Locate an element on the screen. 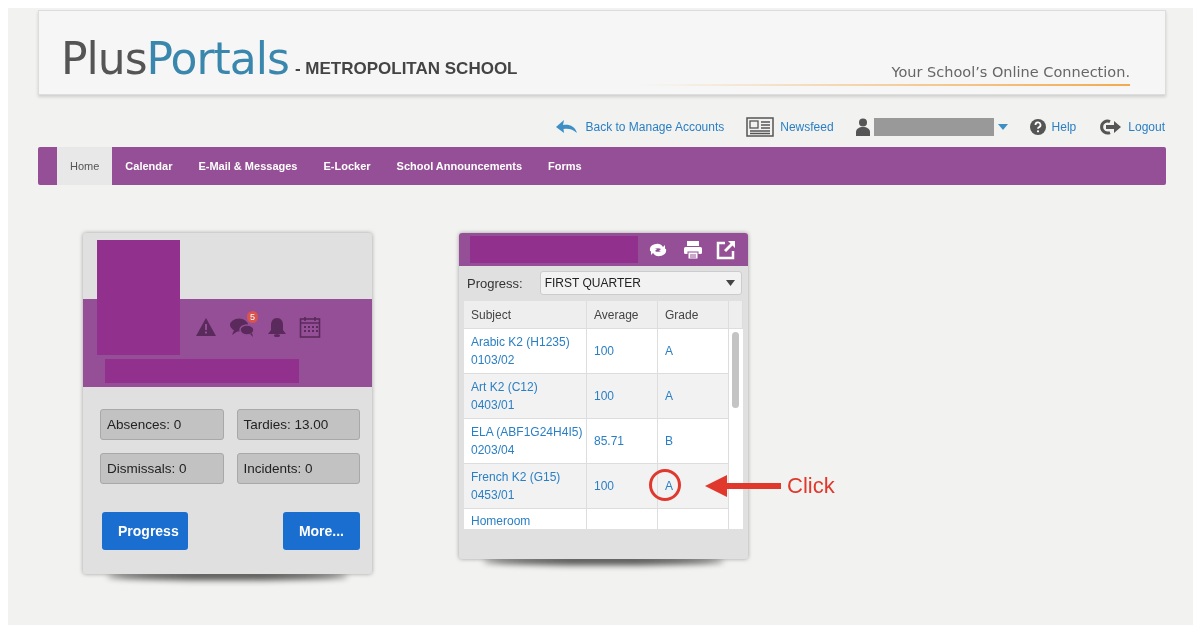  nav-tab: E-Mail & Messages is located at coordinates (248, 166).